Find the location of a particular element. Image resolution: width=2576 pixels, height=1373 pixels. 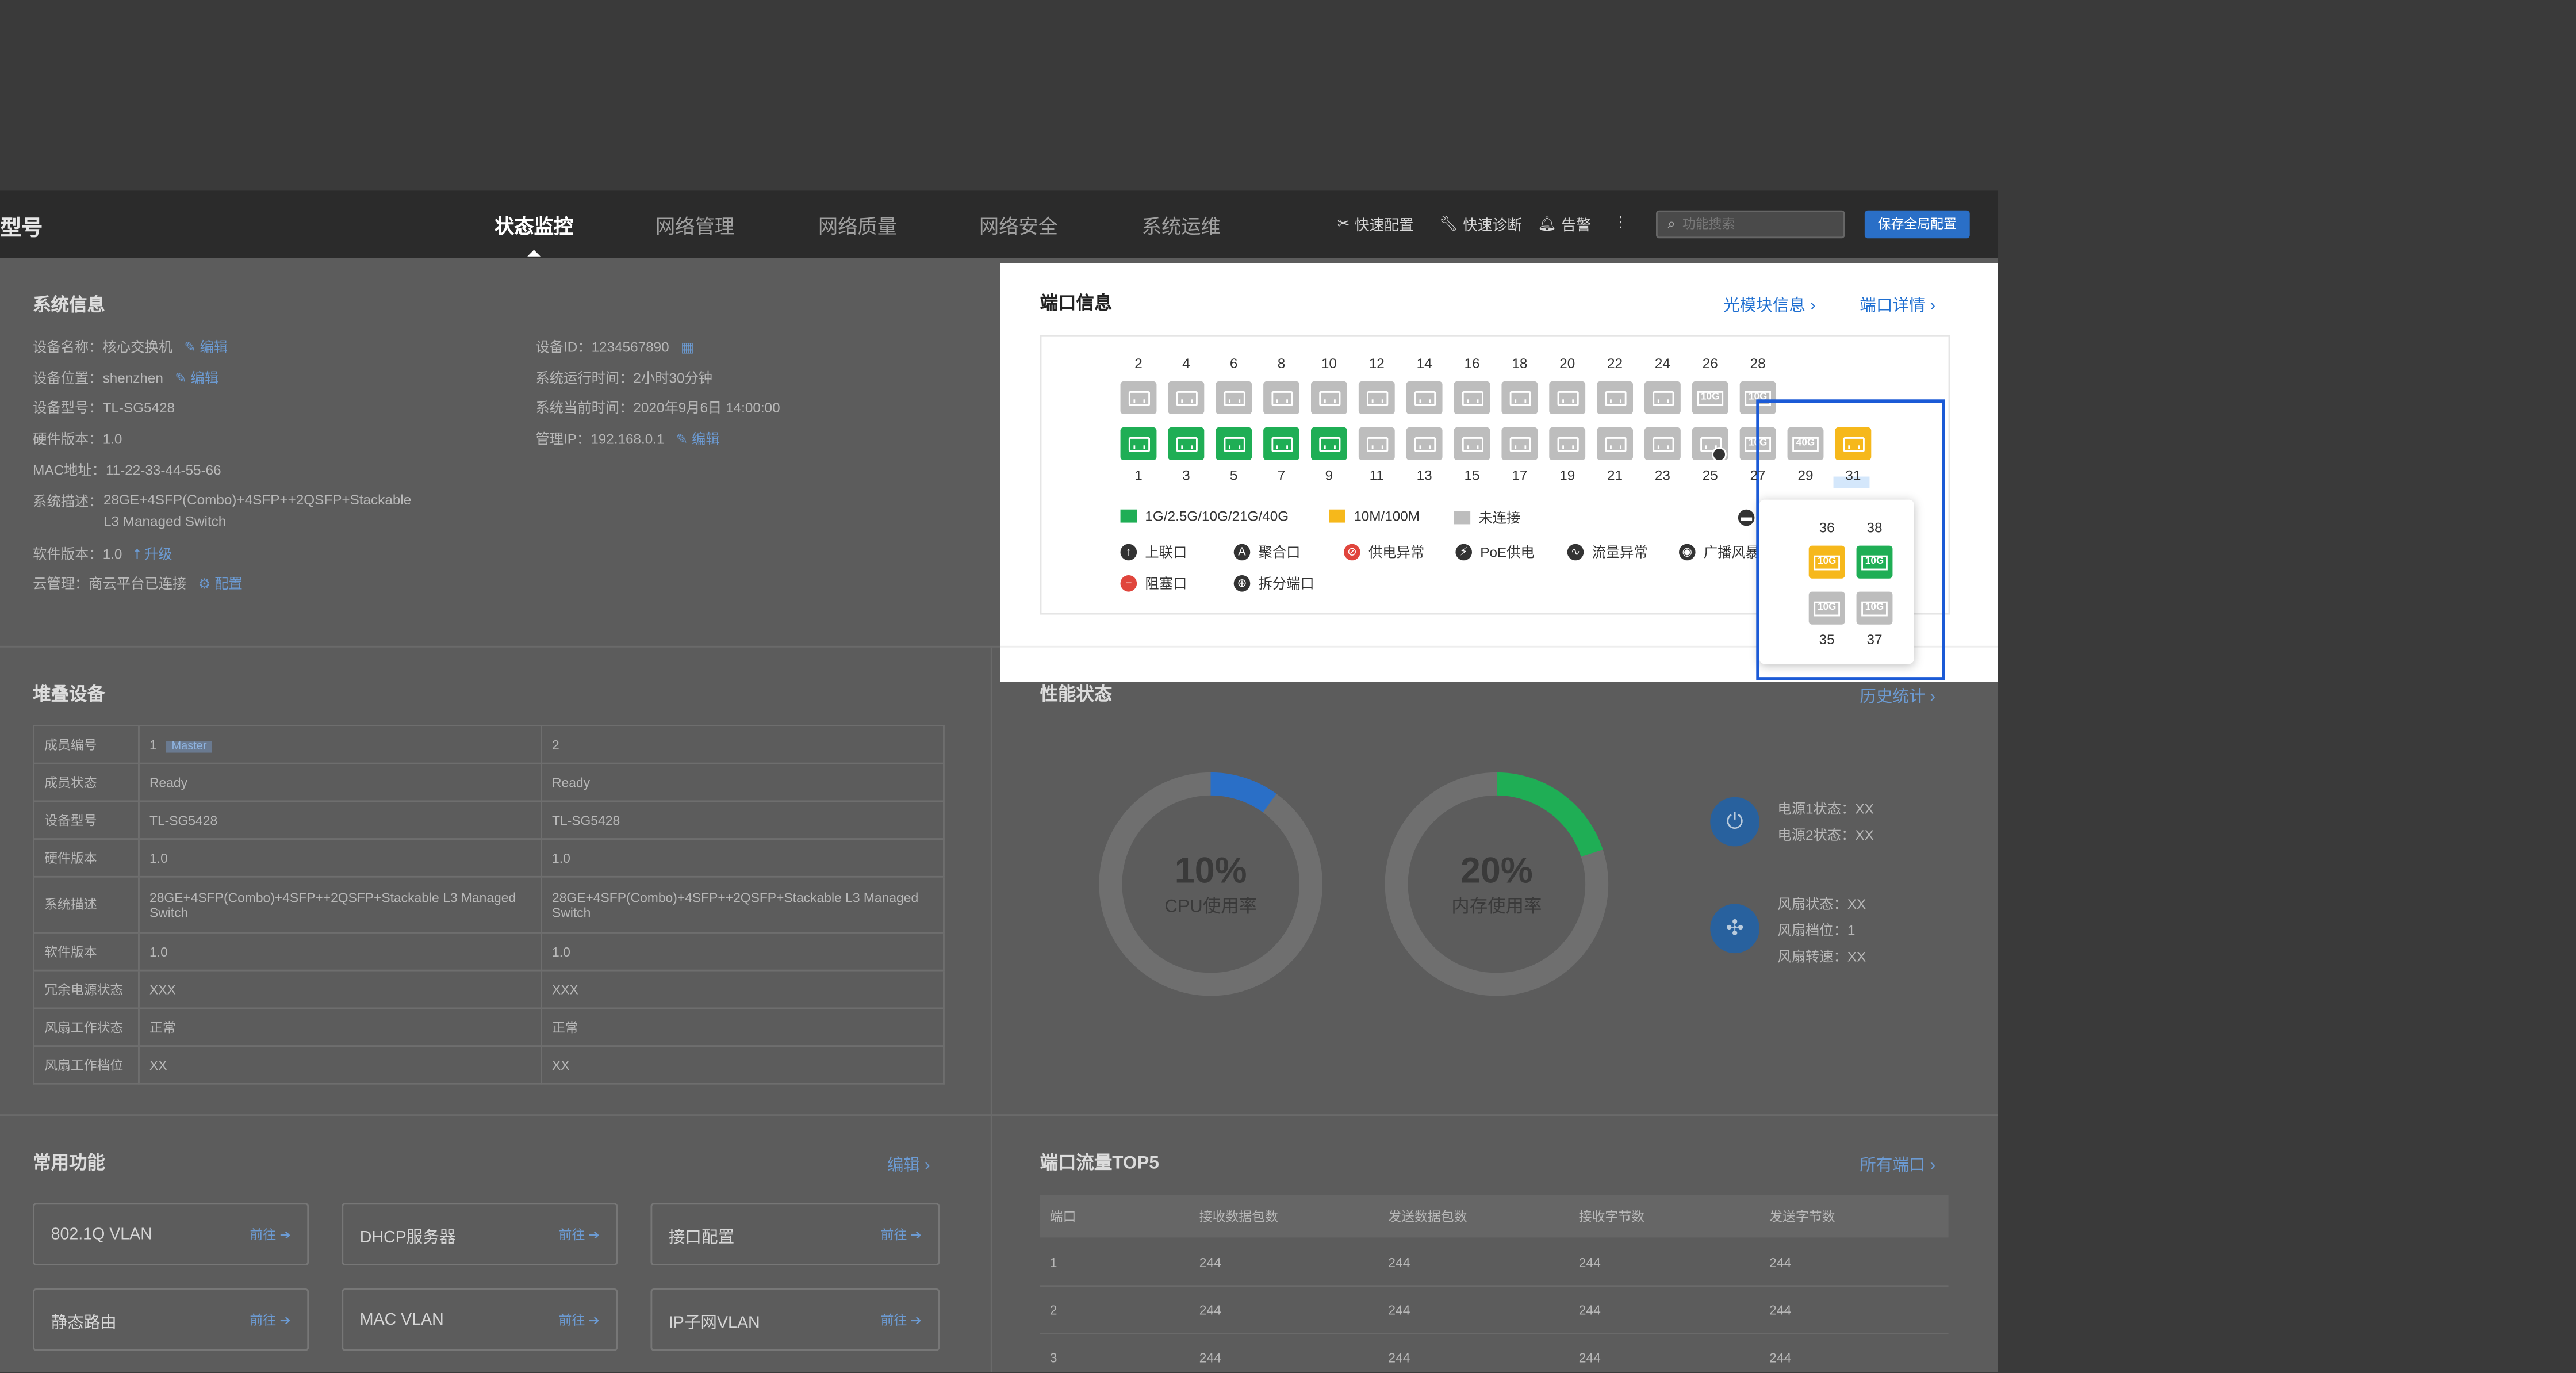

port-number: 11 is located at coordinates (1376, 474).